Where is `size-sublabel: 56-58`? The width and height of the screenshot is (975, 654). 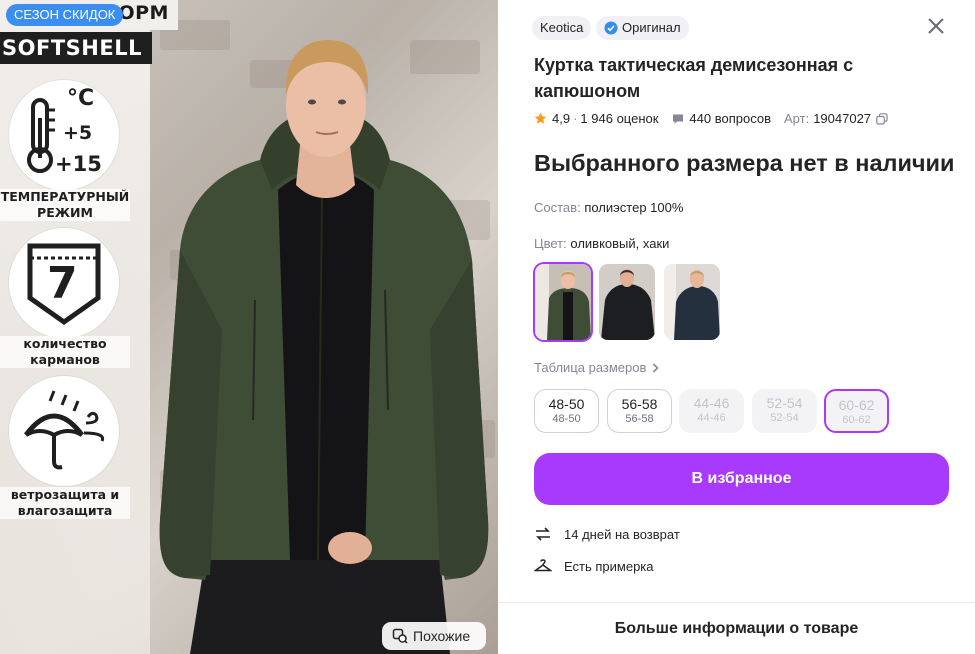
size-sublabel: 56-58 is located at coordinates (639, 419).